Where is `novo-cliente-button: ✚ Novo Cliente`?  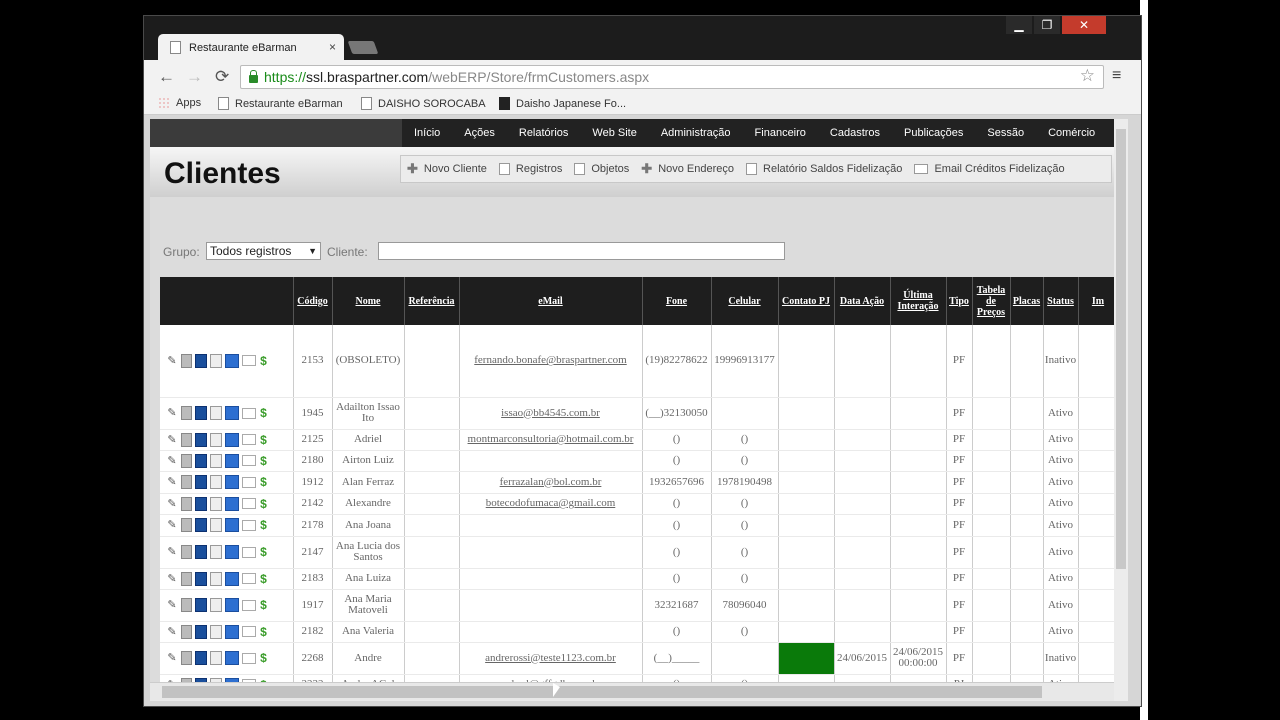
novo-cliente-button: ✚ Novo Cliente is located at coordinates (447, 169).